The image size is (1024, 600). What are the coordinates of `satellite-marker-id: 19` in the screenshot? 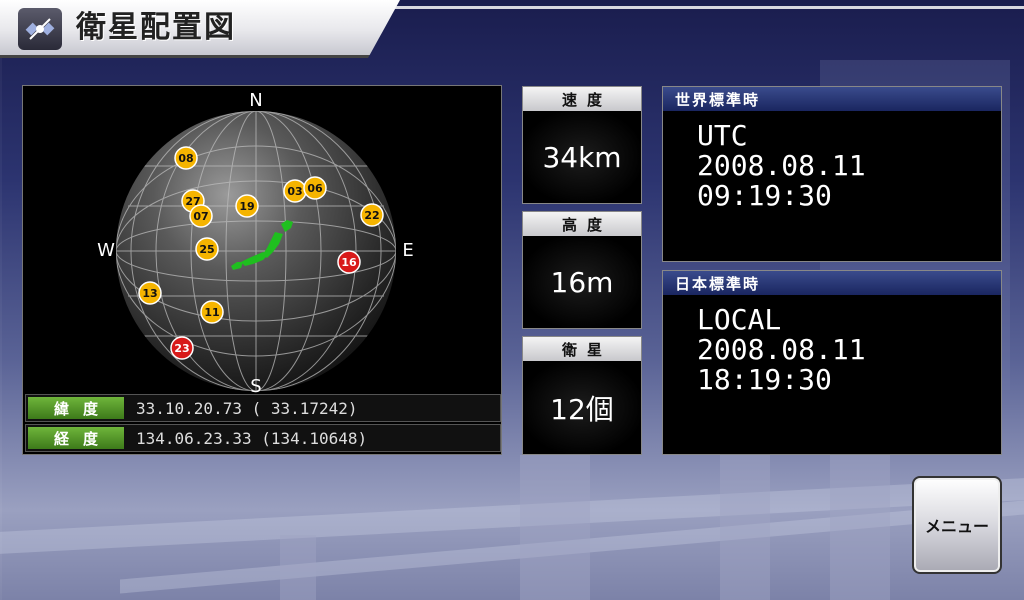 It's located at (246, 206).